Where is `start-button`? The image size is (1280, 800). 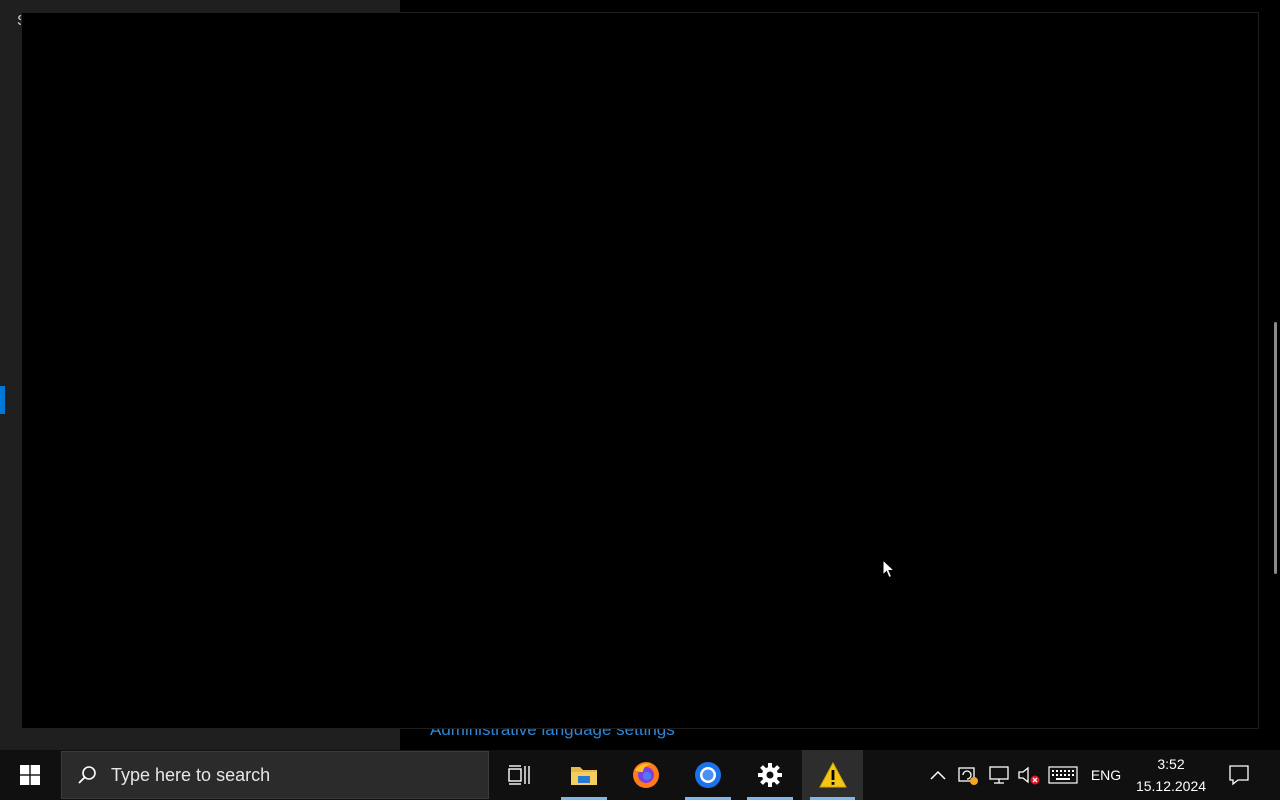
start-button is located at coordinates (30, 775).